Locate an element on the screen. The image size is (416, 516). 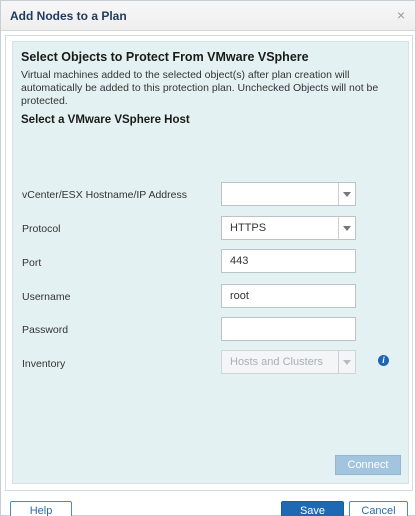
protocol-label: Protocol is located at coordinates (41, 229).